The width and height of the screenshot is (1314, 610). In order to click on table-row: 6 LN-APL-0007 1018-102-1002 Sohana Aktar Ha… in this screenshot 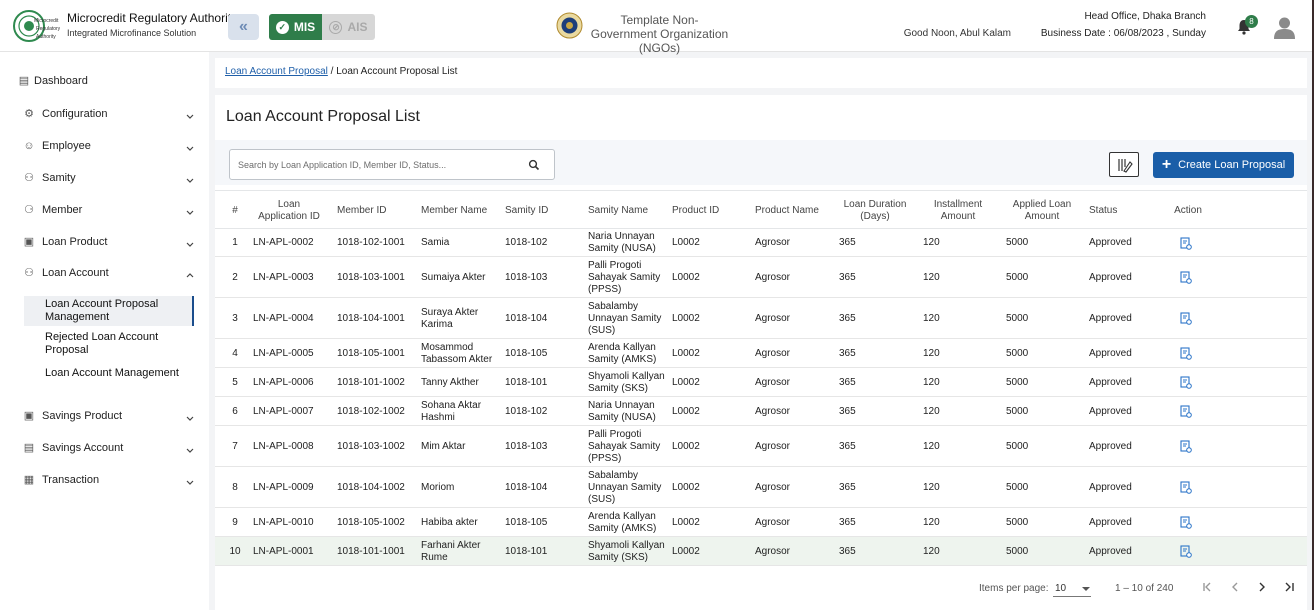, I will do `click(761, 411)`.